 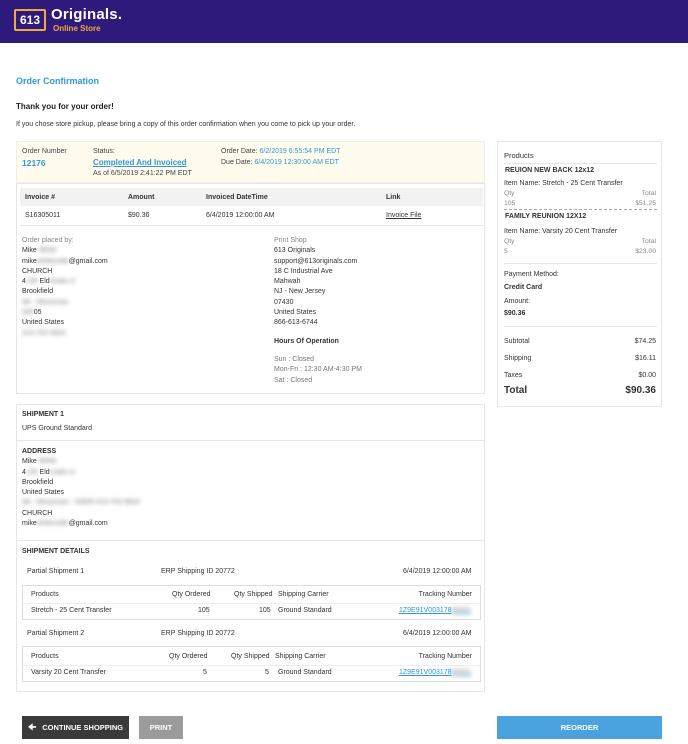 What do you see at coordinates (561, 231) in the screenshot?
I see `summary-item-2-name: Item Name: Varsity 20 Cent Transfer` at bounding box center [561, 231].